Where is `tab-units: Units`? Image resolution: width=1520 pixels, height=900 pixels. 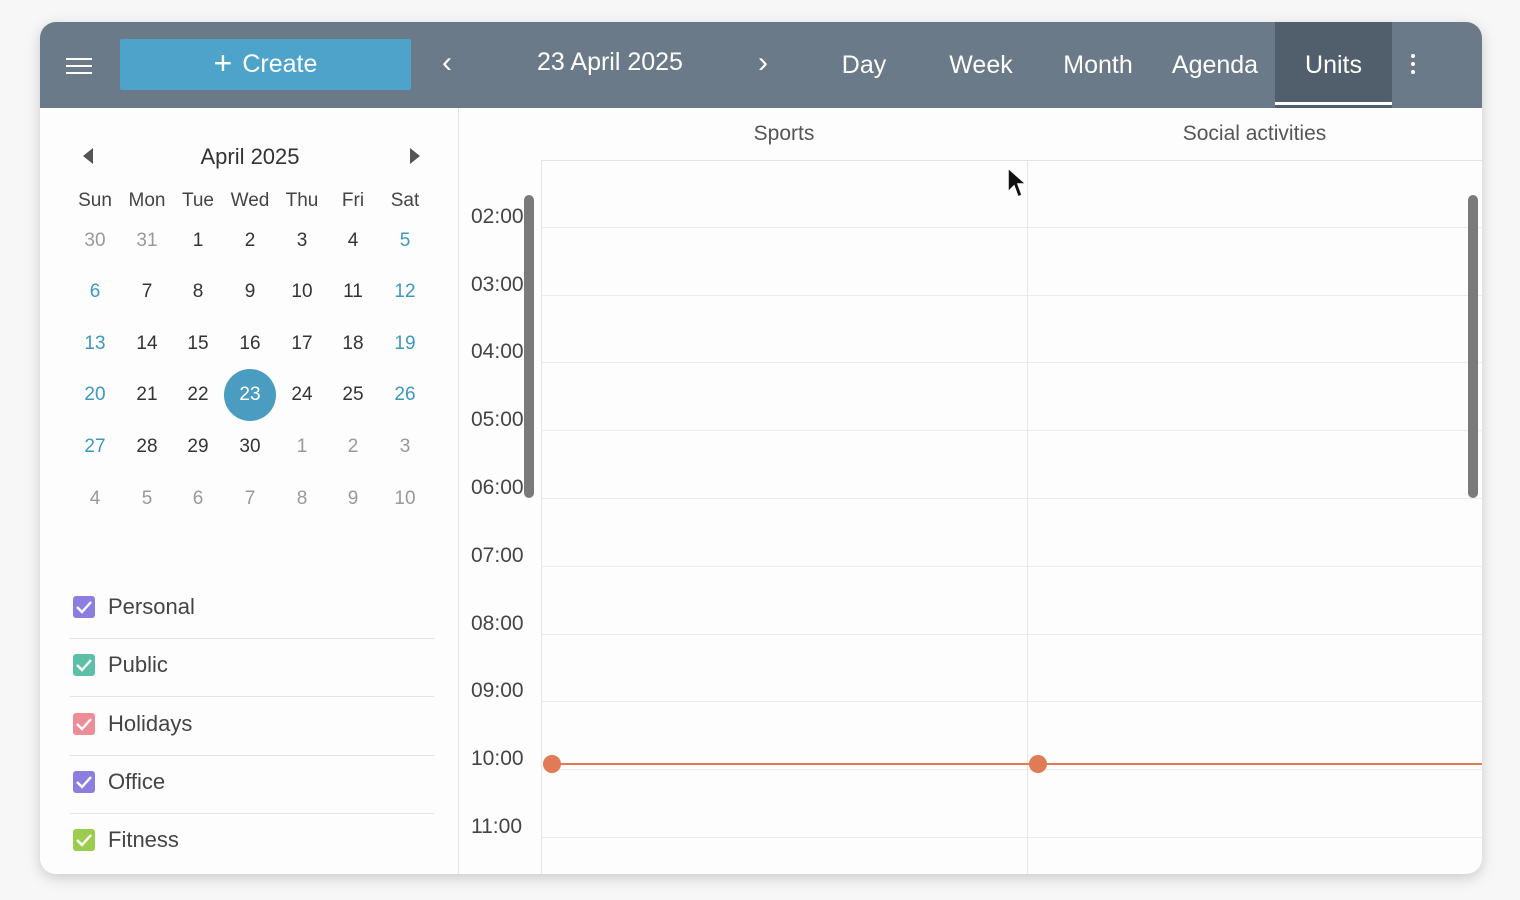 tab-units: Units is located at coordinates (1333, 65).